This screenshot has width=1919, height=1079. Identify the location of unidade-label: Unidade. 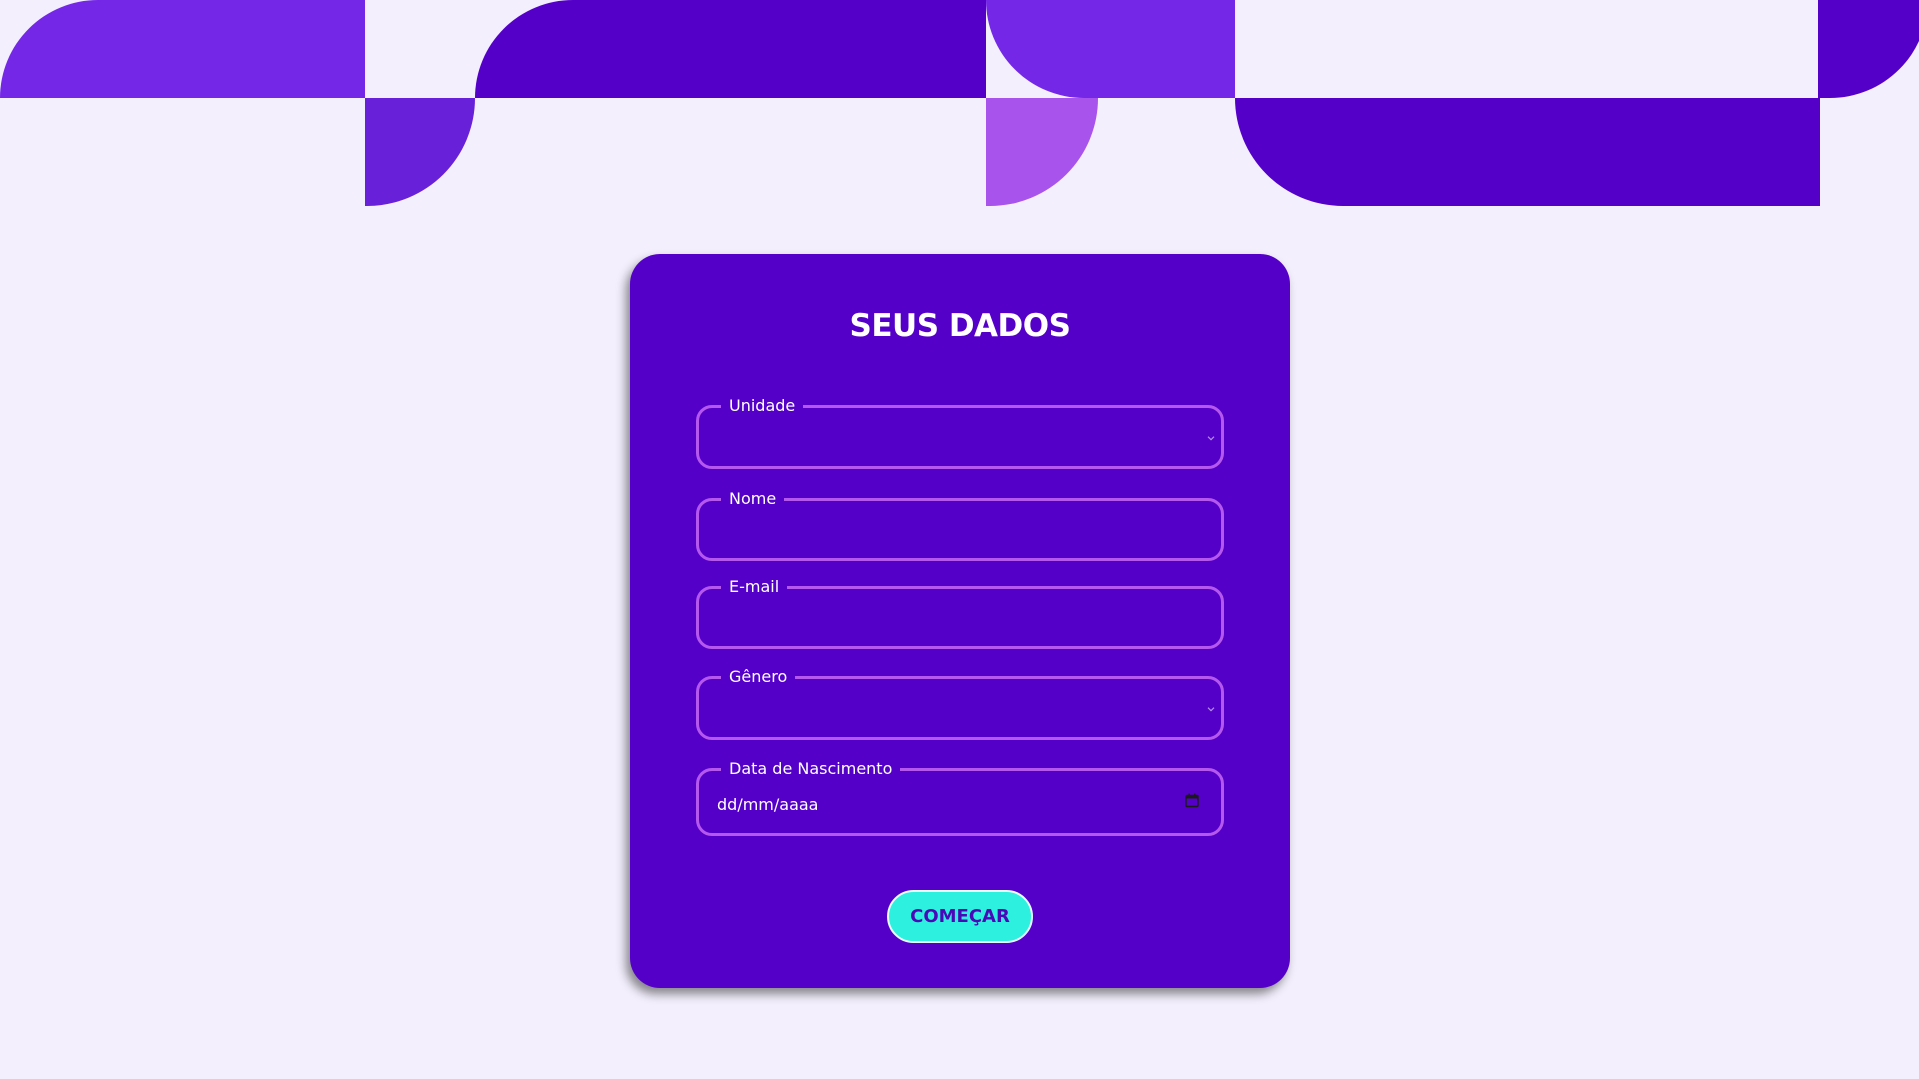
(762, 406).